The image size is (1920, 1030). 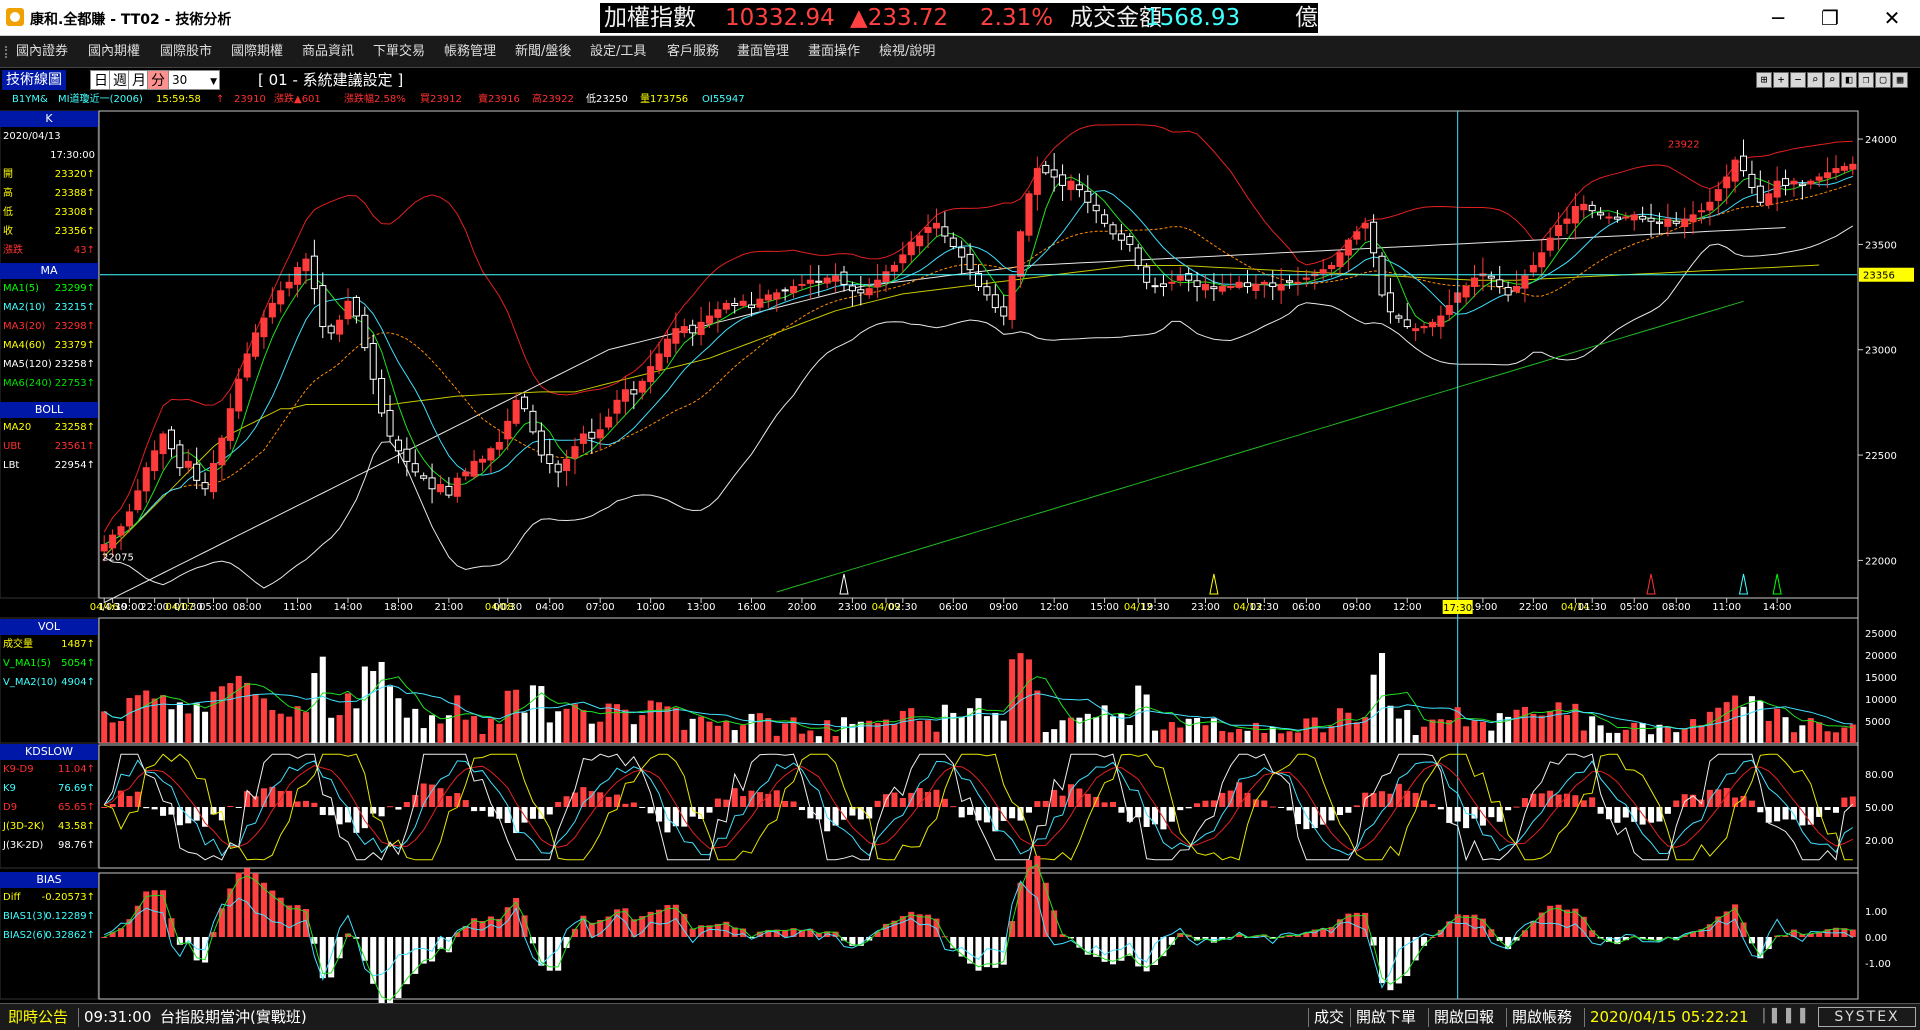 I want to click on signal-marker-icon, so click(x=1651, y=584).